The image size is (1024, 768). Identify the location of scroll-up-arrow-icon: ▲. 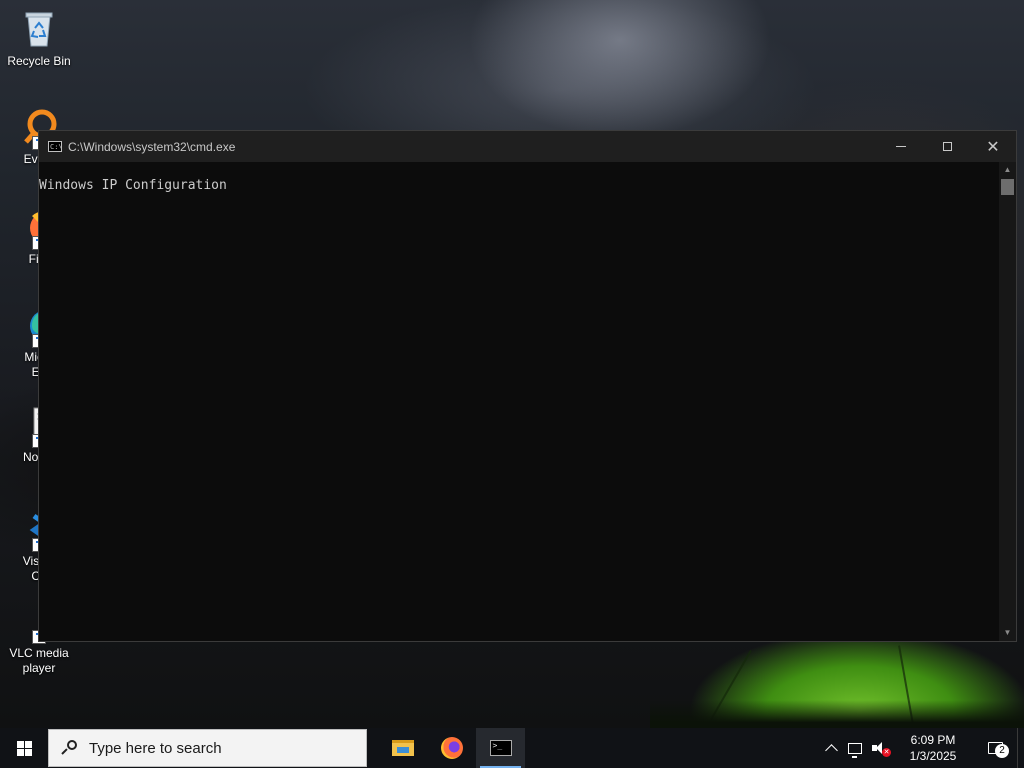
(1007, 170).